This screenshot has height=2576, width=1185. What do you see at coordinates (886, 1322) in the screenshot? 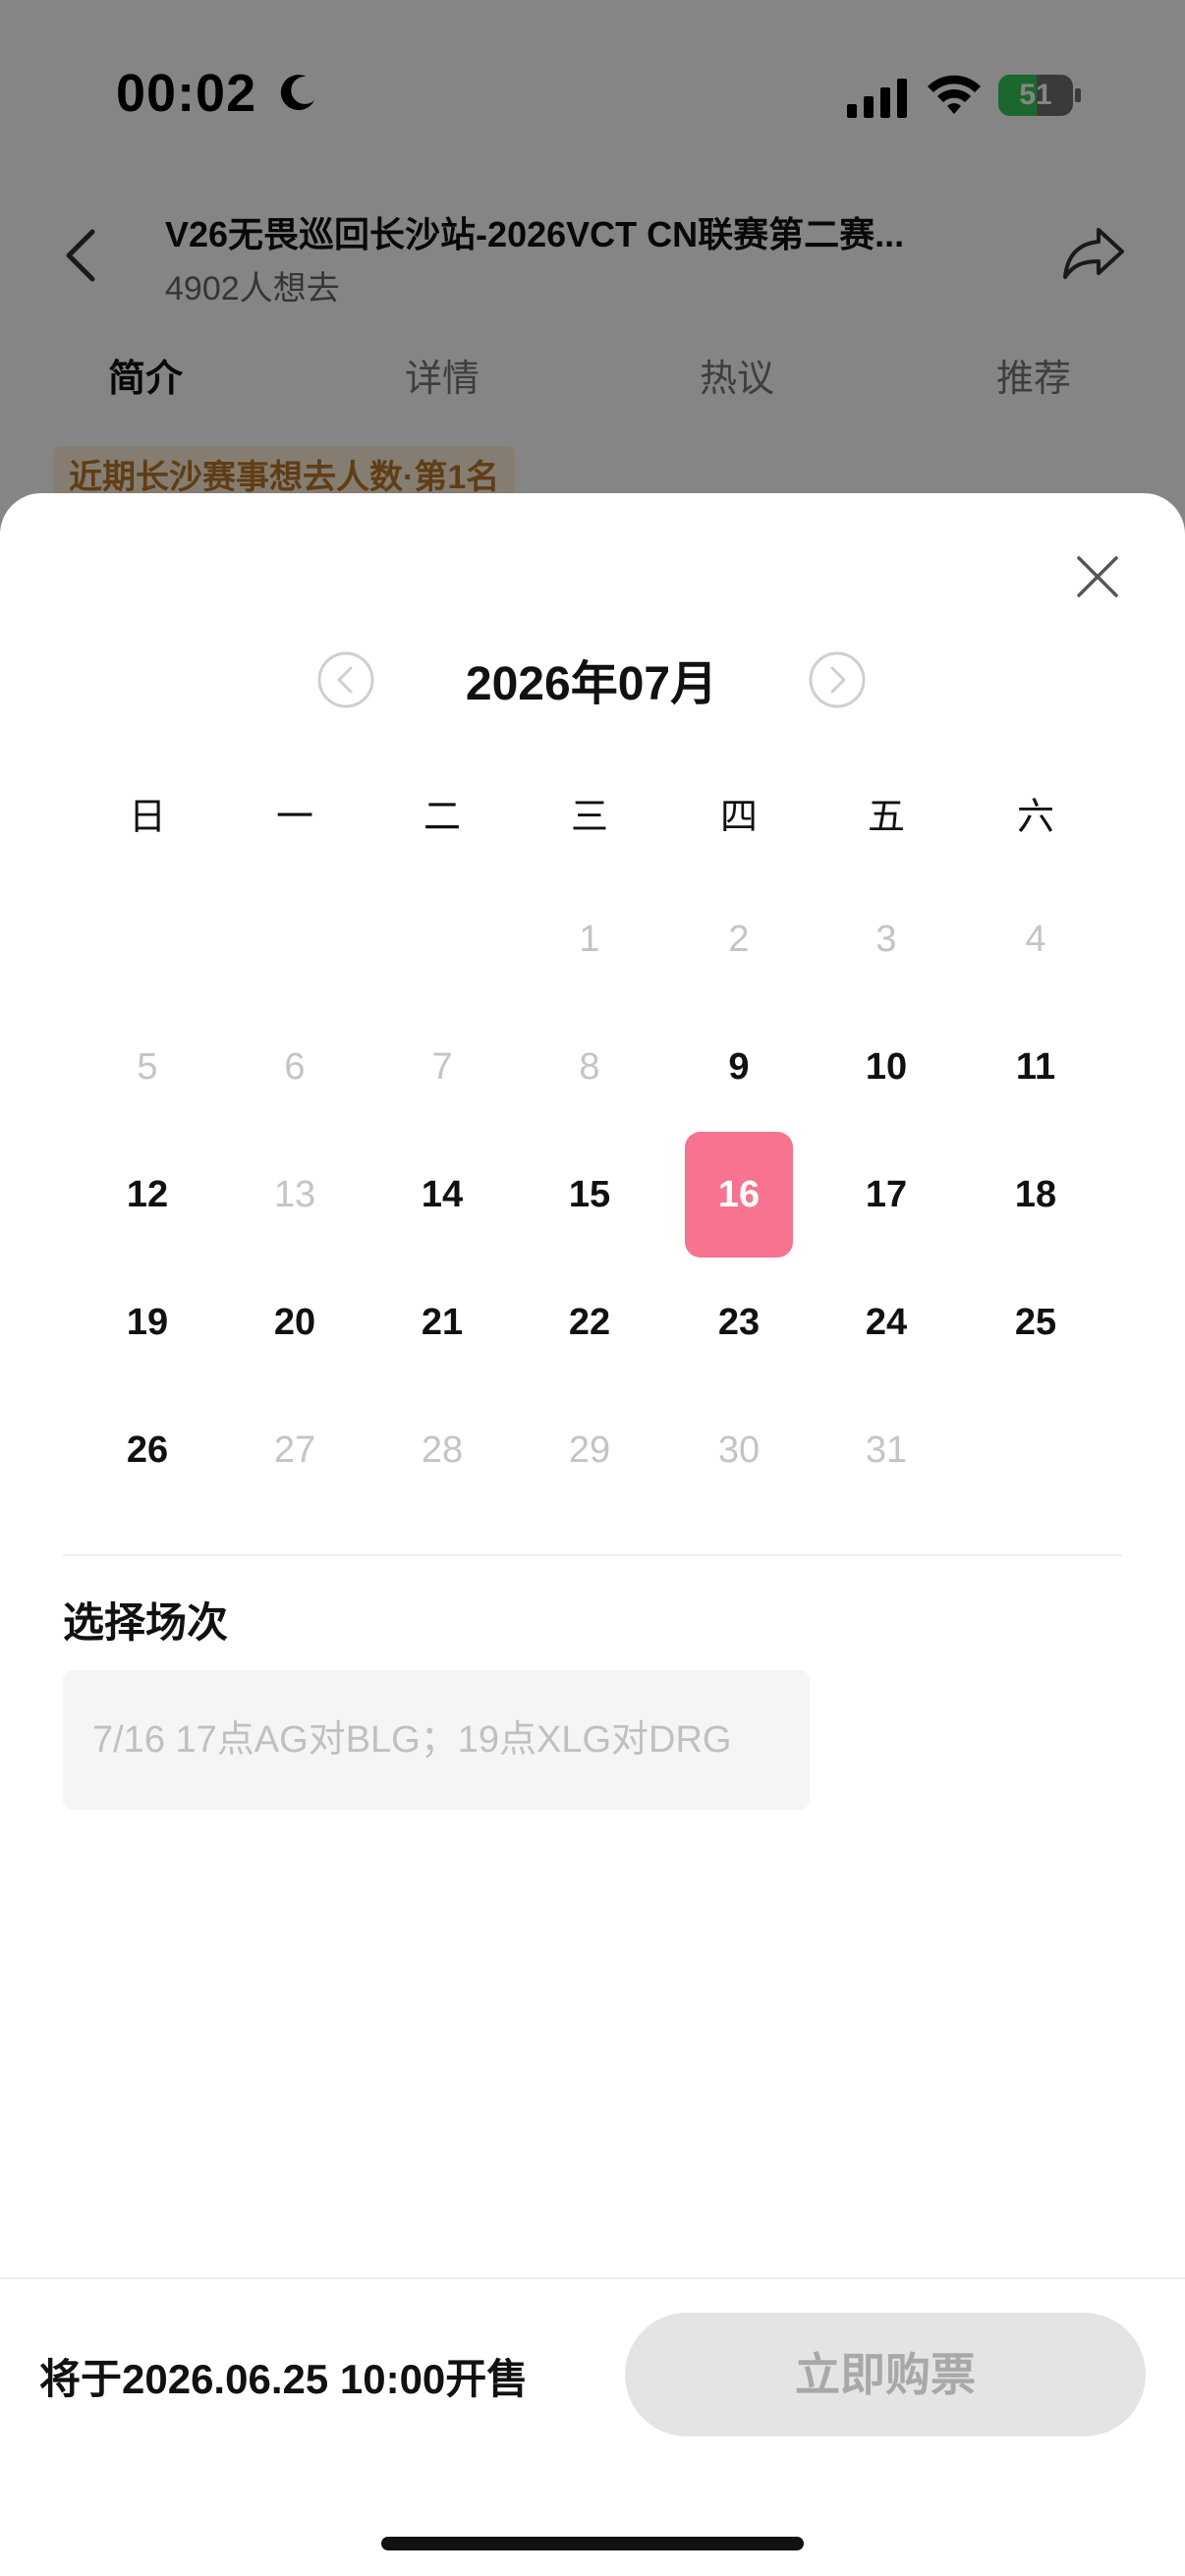
I see `calendar-day: 24` at bounding box center [886, 1322].